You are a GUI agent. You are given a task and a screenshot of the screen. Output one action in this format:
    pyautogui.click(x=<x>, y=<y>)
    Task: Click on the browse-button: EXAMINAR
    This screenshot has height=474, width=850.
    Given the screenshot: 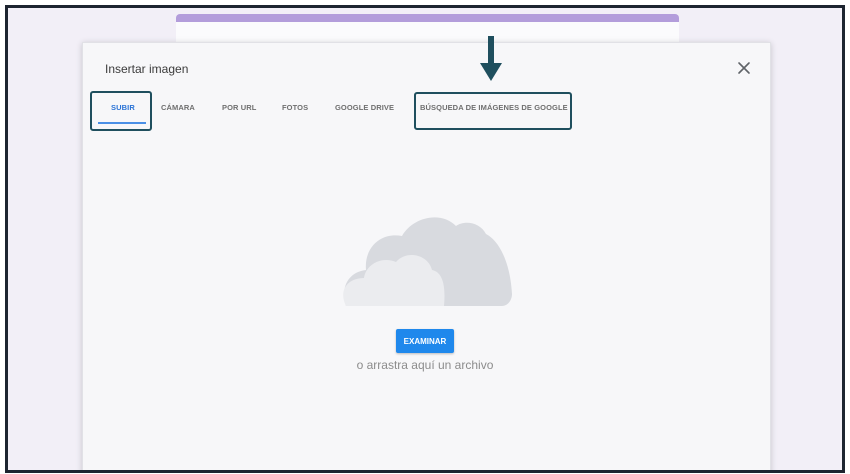 What is the action you would take?
    pyautogui.click(x=425, y=341)
    